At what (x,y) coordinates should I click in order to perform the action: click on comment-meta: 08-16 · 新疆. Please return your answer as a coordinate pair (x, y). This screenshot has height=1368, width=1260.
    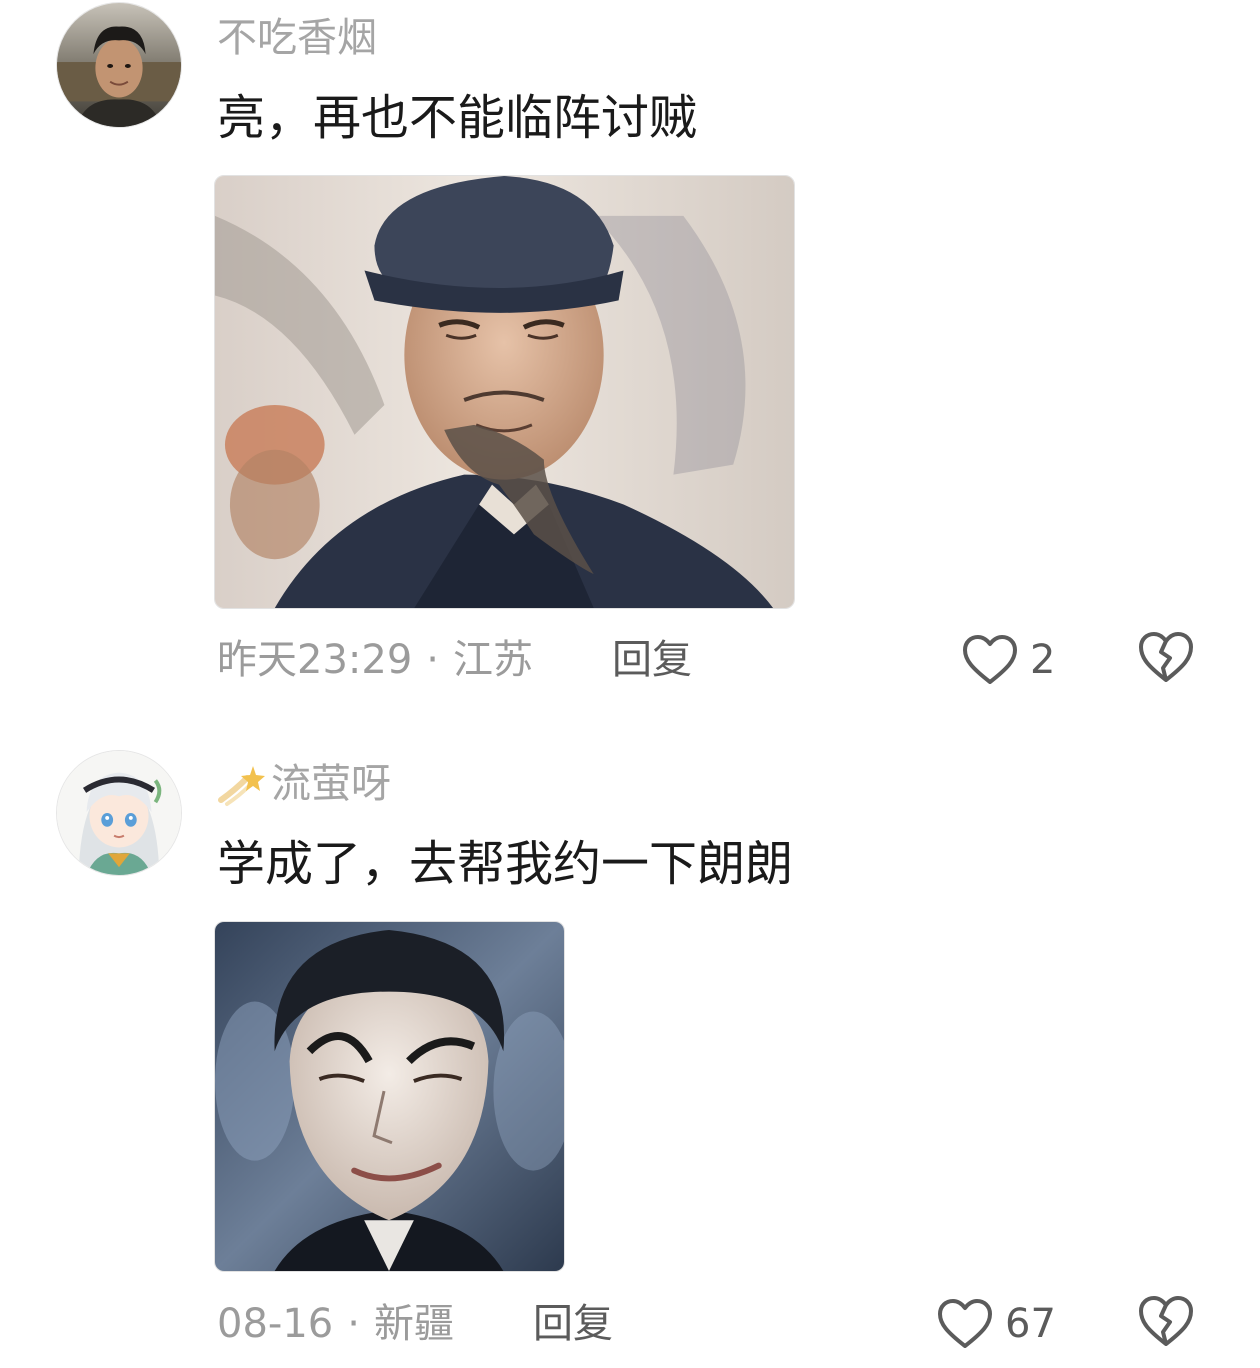
    Looking at the image, I should click on (335, 1324).